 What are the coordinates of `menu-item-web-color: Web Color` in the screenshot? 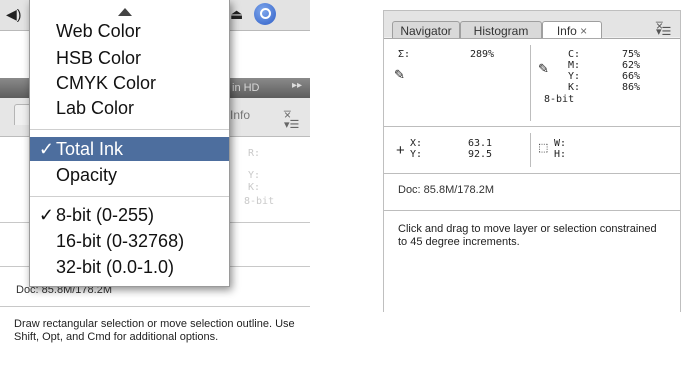 It's located at (129, 31).